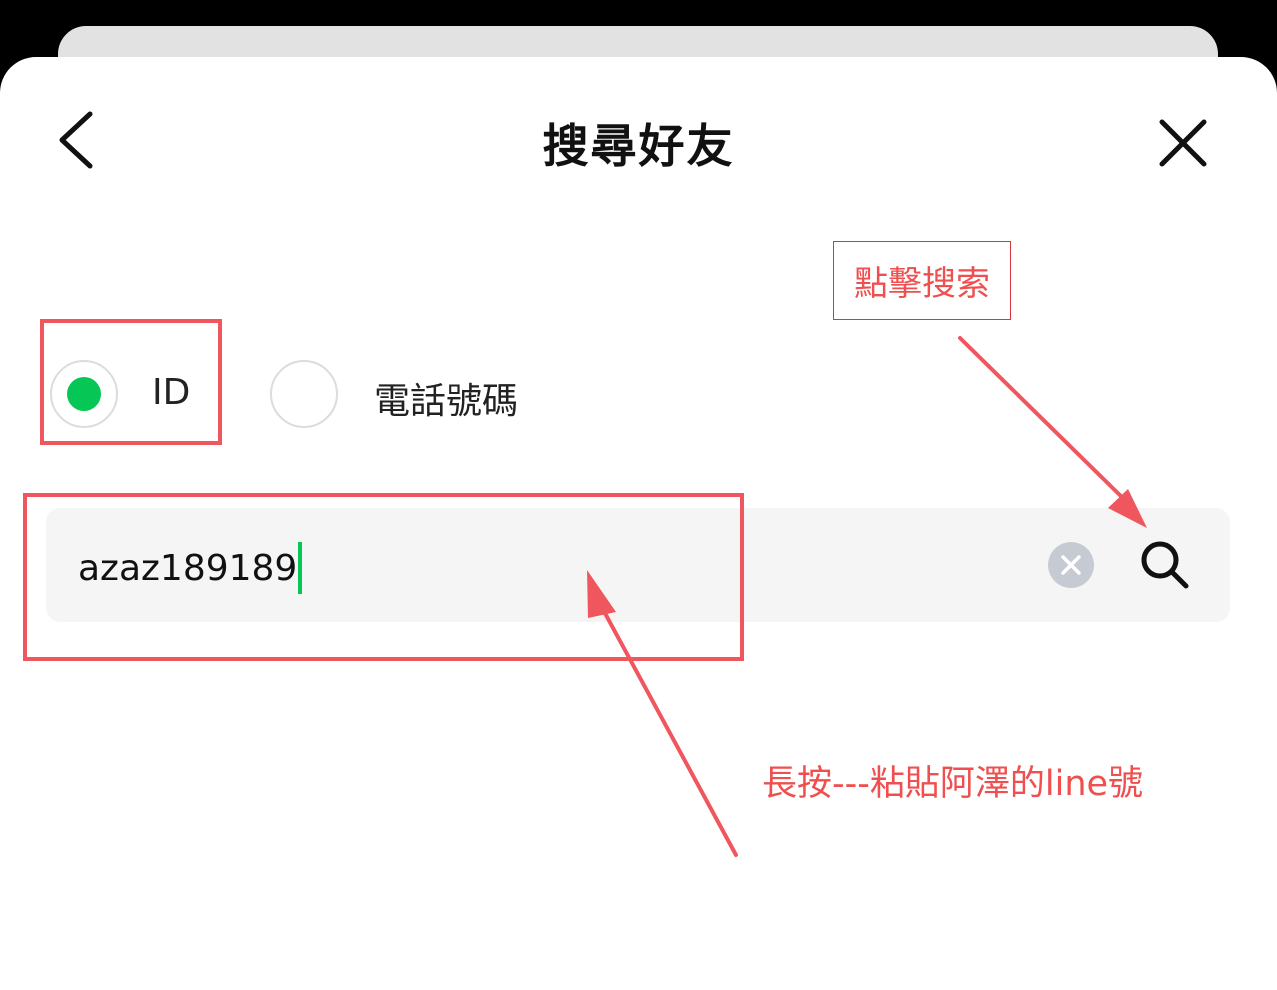  I want to click on search-input-value-wrap: azaz189189, so click(190, 568).